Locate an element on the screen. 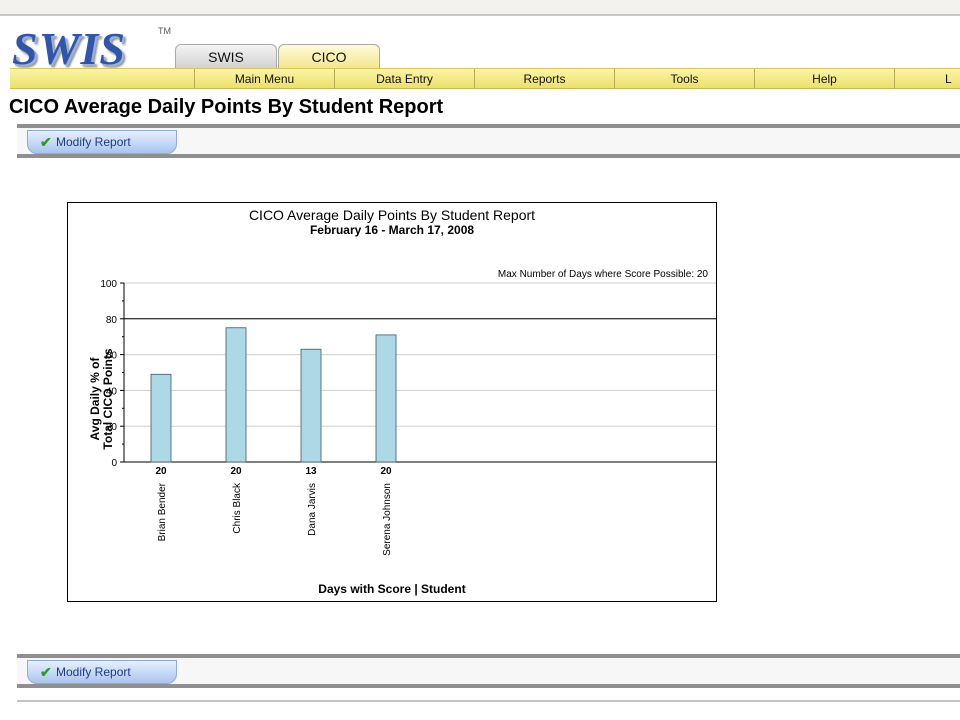 This screenshot has width=960, height=720. y-tick-label: 80 is located at coordinates (112, 320).